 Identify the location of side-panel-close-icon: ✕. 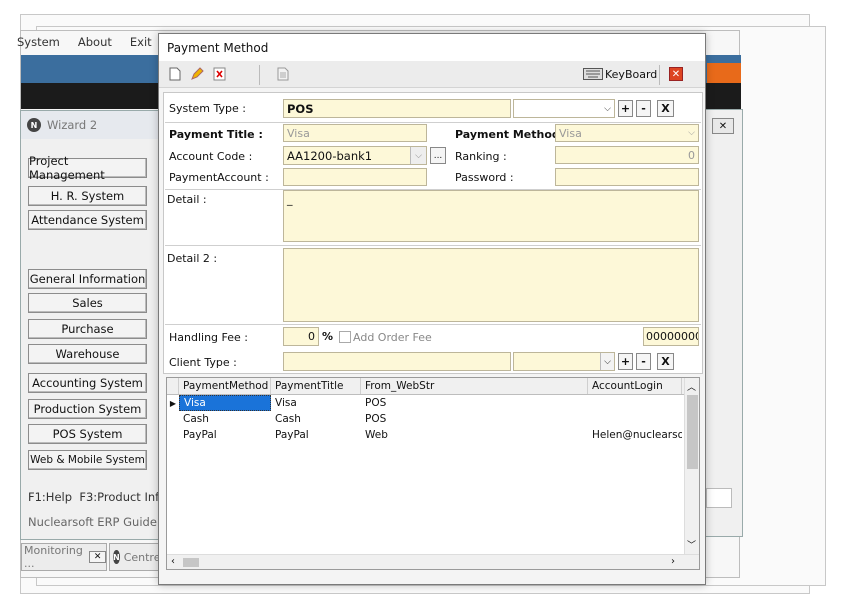
(723, 126).